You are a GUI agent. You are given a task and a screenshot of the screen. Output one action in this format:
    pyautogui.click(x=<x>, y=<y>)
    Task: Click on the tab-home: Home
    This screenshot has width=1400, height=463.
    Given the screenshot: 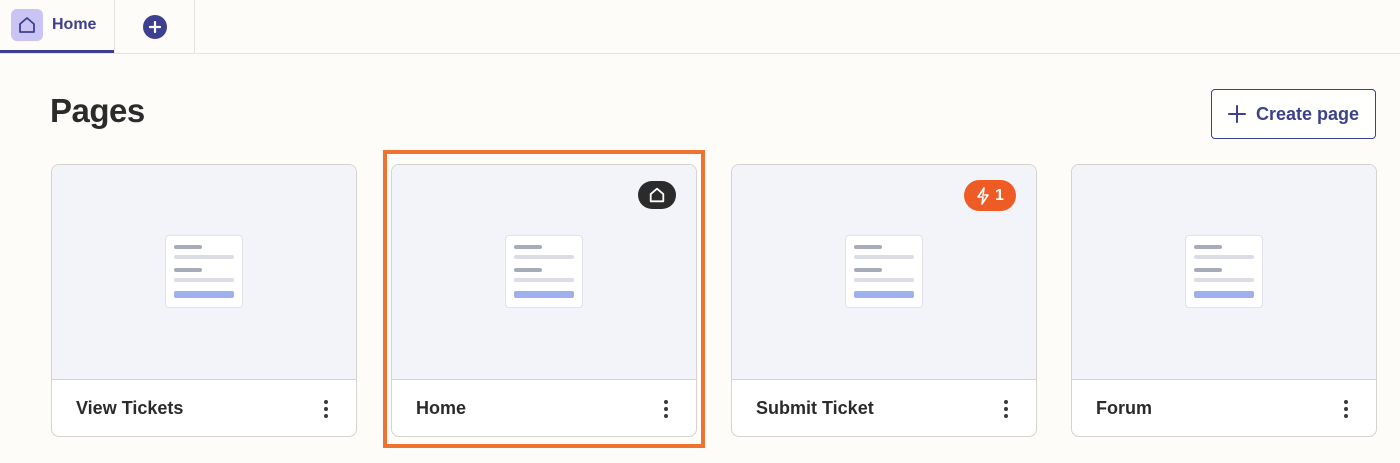 What is the action you would take?
    pyautogui.click(x=57, y=26)
    